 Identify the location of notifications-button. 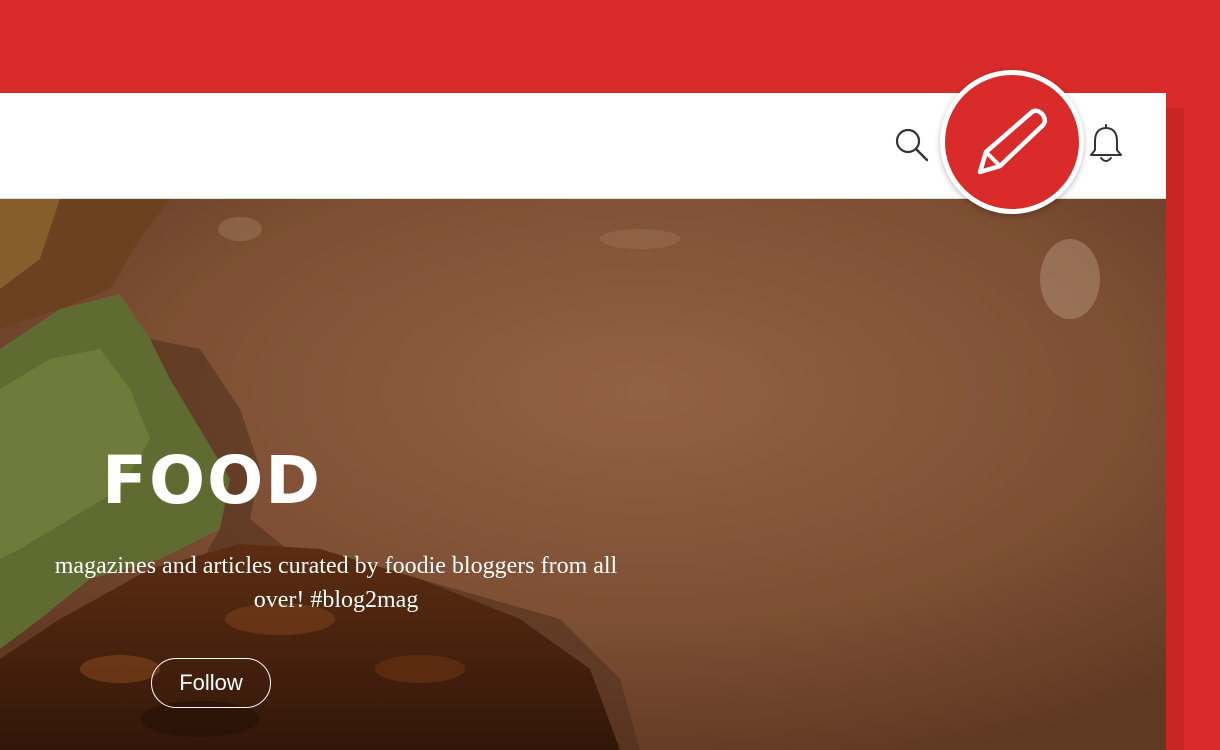
(1106, 145).